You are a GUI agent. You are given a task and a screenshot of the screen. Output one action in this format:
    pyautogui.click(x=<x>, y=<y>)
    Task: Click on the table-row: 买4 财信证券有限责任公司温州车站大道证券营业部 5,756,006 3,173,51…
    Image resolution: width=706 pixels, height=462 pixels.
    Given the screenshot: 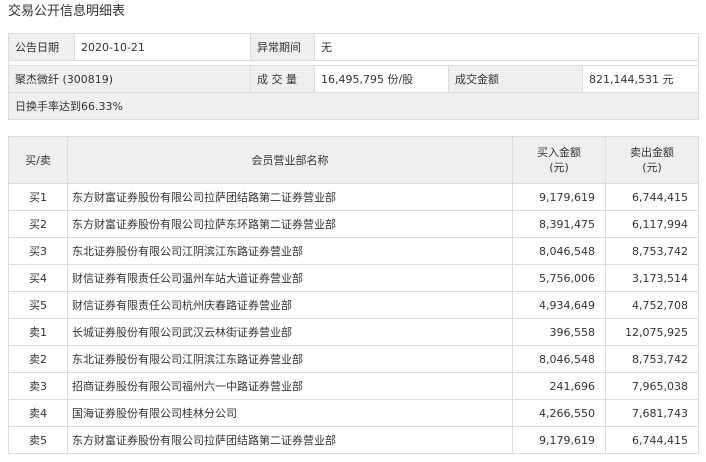 What is the action you would take?
    pyautogui.click(x=353, y=278)
    